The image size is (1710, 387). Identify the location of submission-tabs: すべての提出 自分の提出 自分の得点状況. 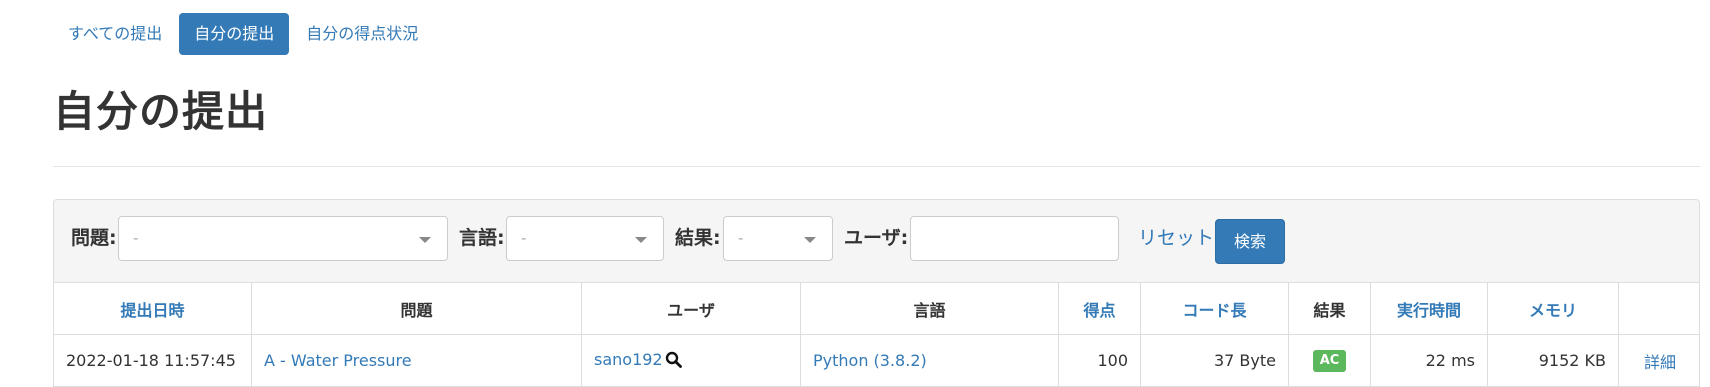
(244, 34).